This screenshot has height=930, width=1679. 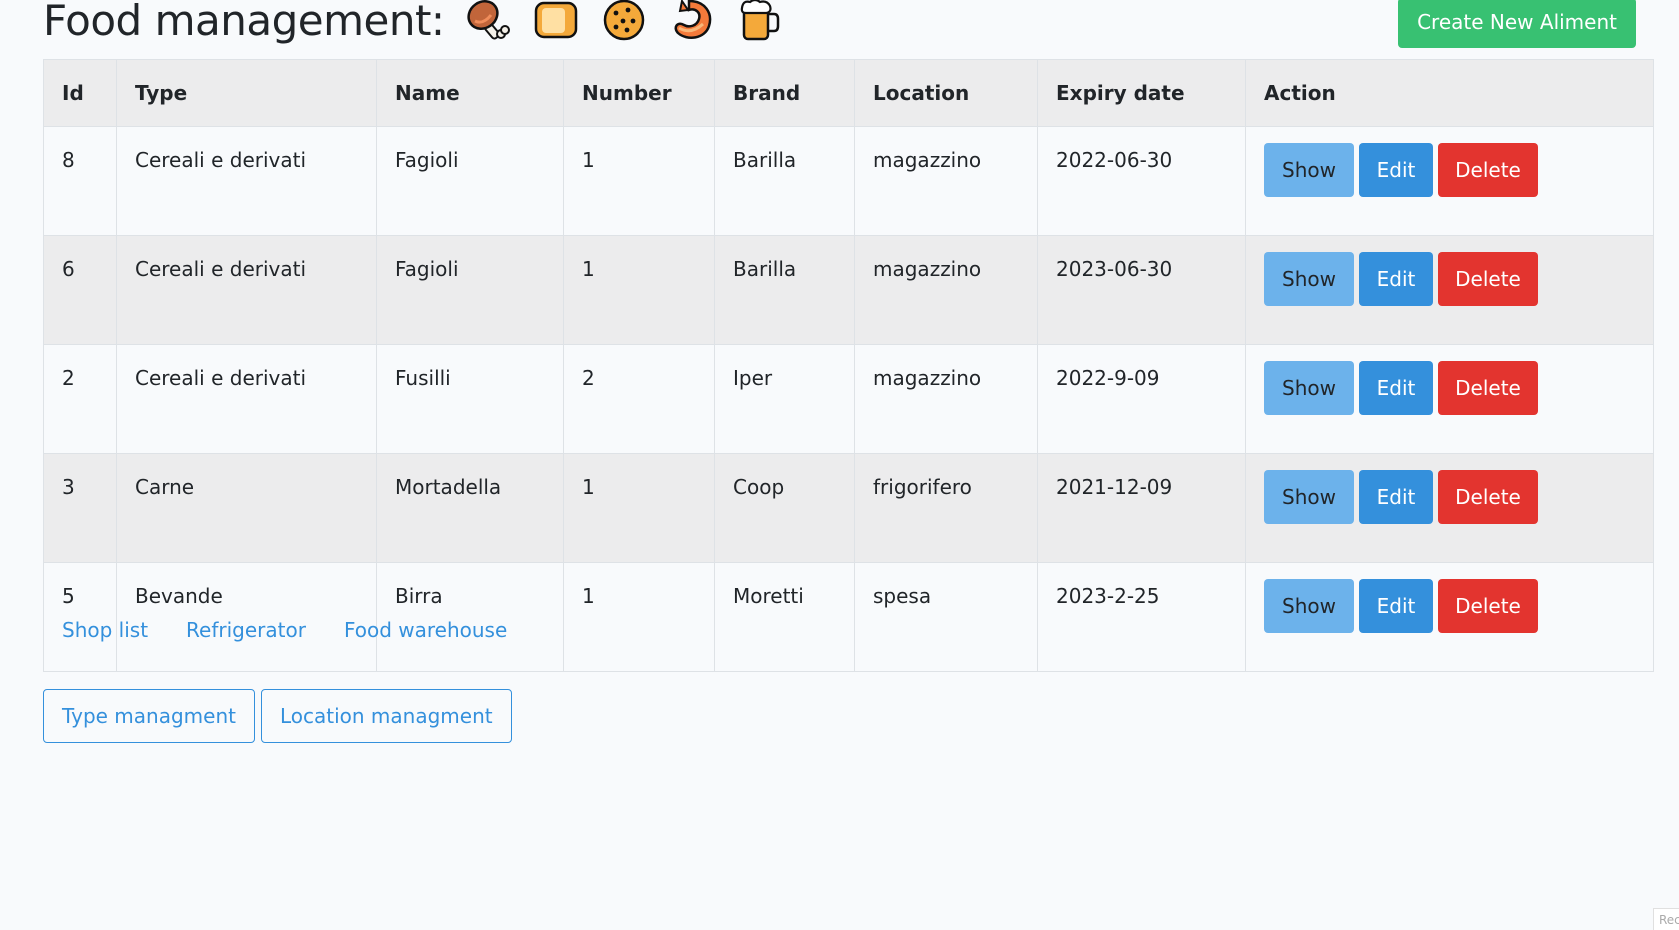 What do you see at coordinates (784, 399) in the screenshot?
I see `cell-brand: Iper` at bounding box center [784, 399].